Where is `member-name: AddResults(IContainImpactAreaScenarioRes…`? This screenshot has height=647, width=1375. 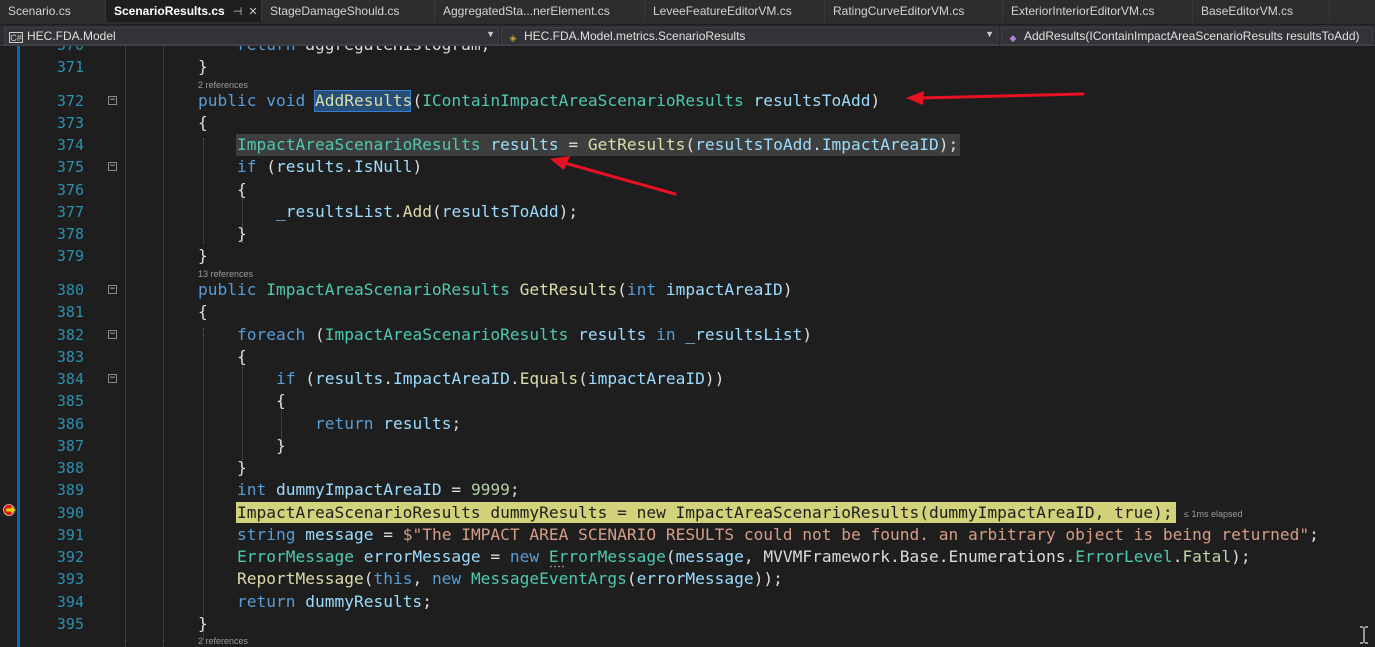 member-name: AddResults(IContainImpactAreaScenarioRes… is located at coordinates (1192, 36).